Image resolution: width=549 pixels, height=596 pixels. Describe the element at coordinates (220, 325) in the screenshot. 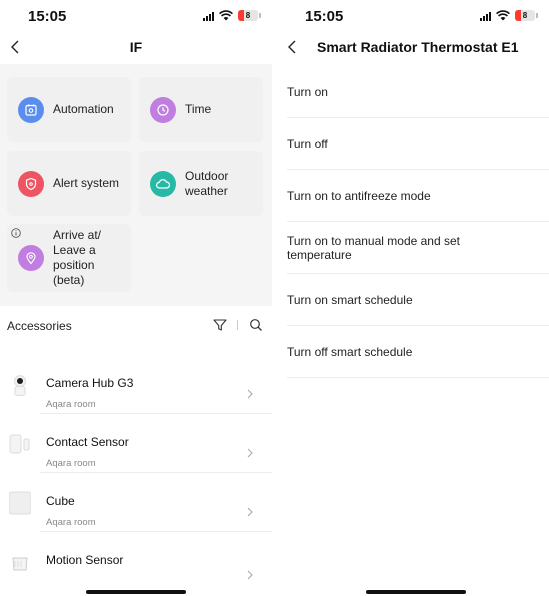

I see `filter-icon` at that location.